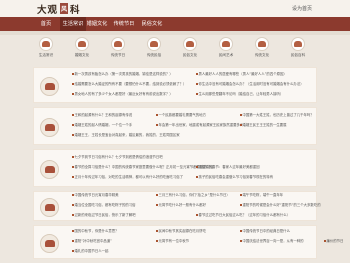  Describe the element at coordinates (46, 24) in the screenshot. I see `nav-item-1: 首页` at that location.